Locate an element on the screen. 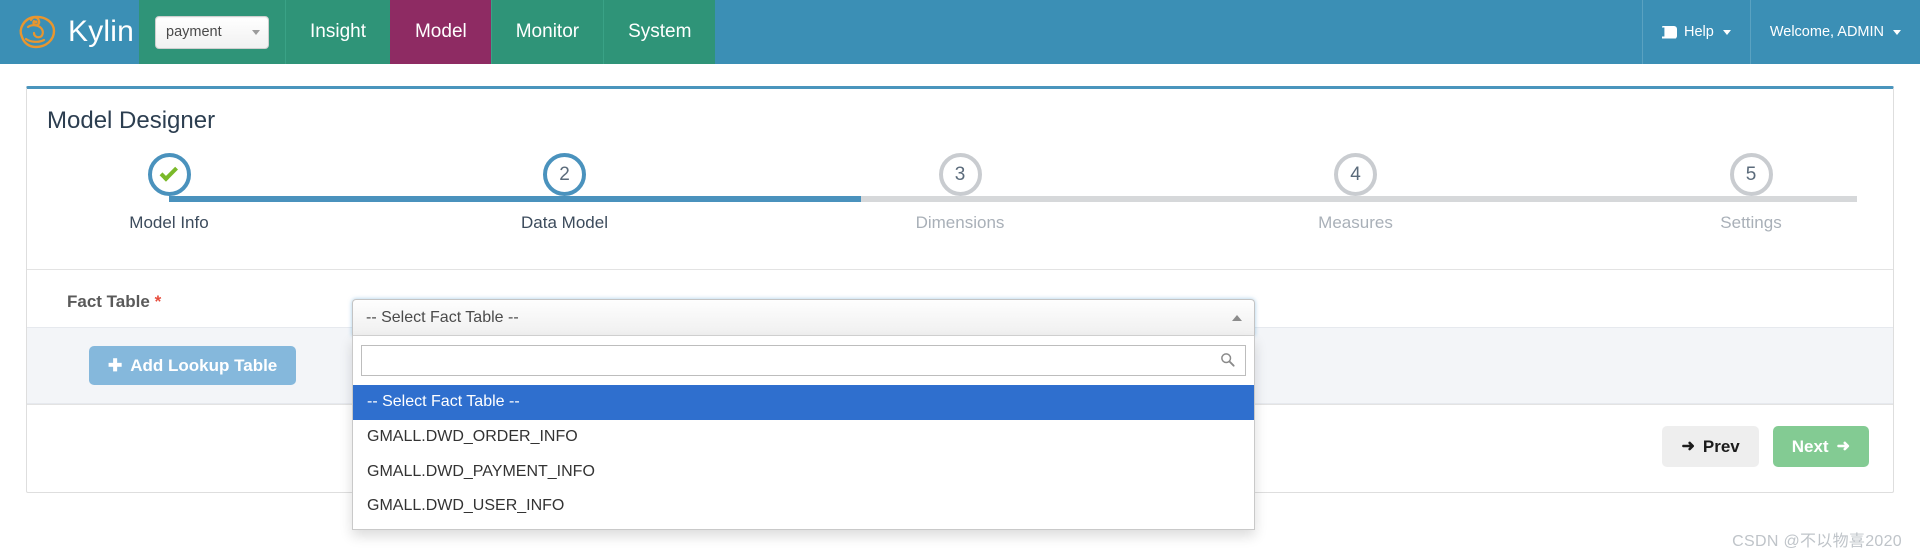  fact-table-label-text: Fact Table is located at coordinates (108, 301).